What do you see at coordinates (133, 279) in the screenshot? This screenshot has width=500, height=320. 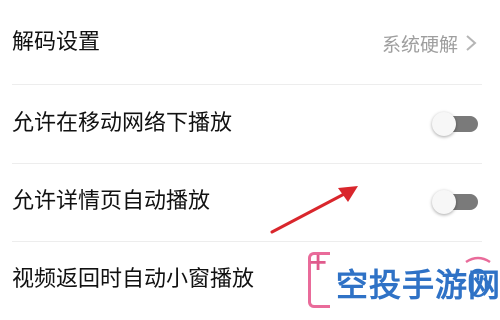 I see `mini-window-label: 视频返回时自动小窗播放` at bounding box center [133, 279].